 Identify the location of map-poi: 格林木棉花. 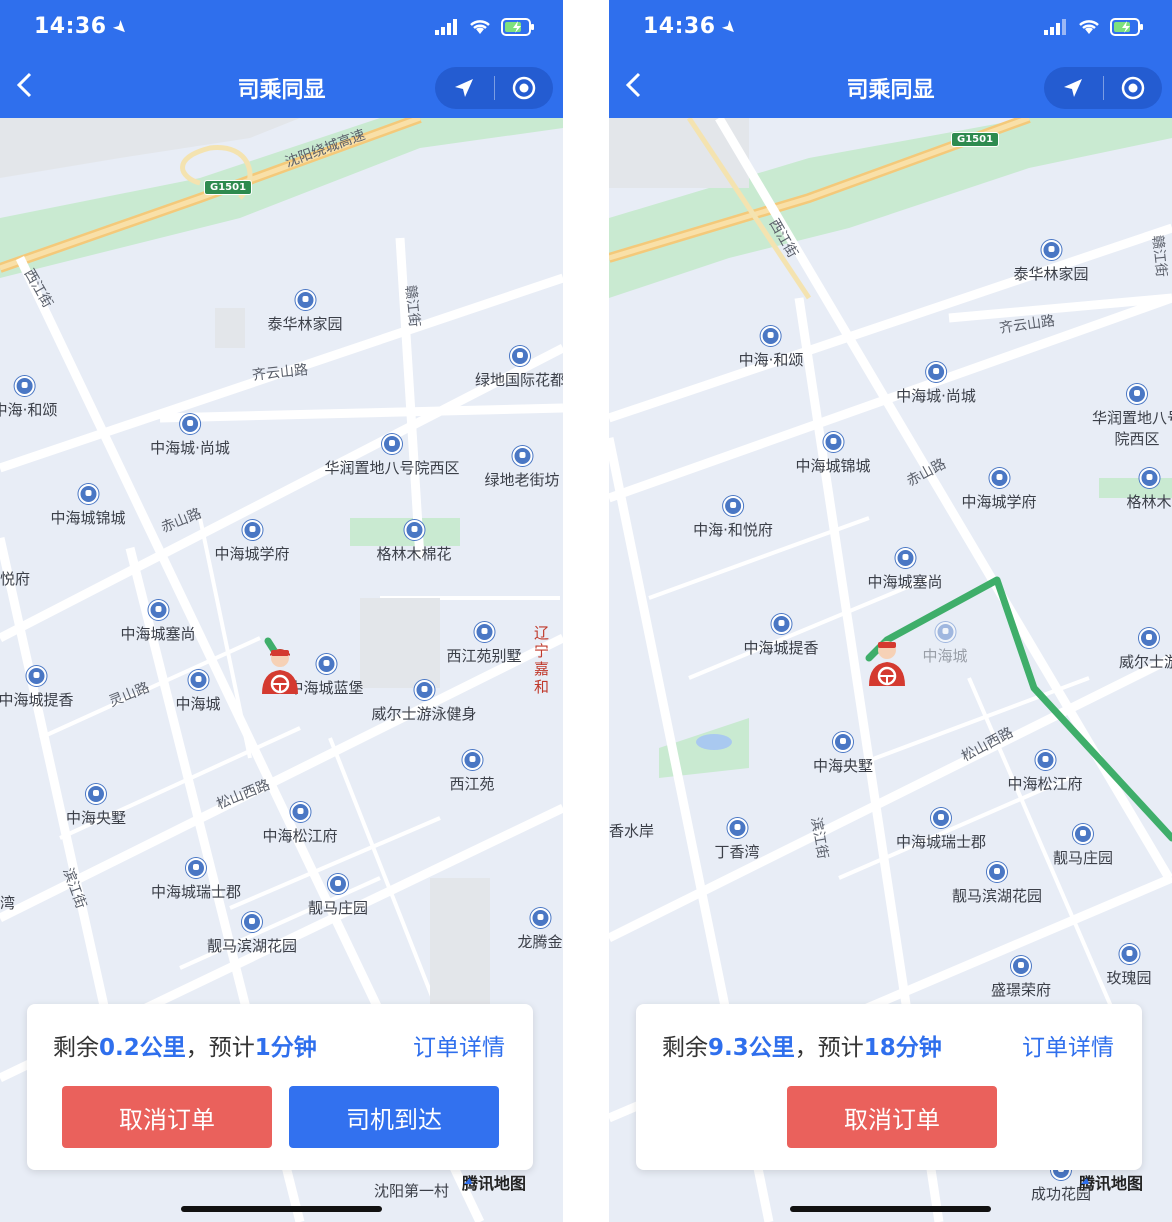
(414, 542).